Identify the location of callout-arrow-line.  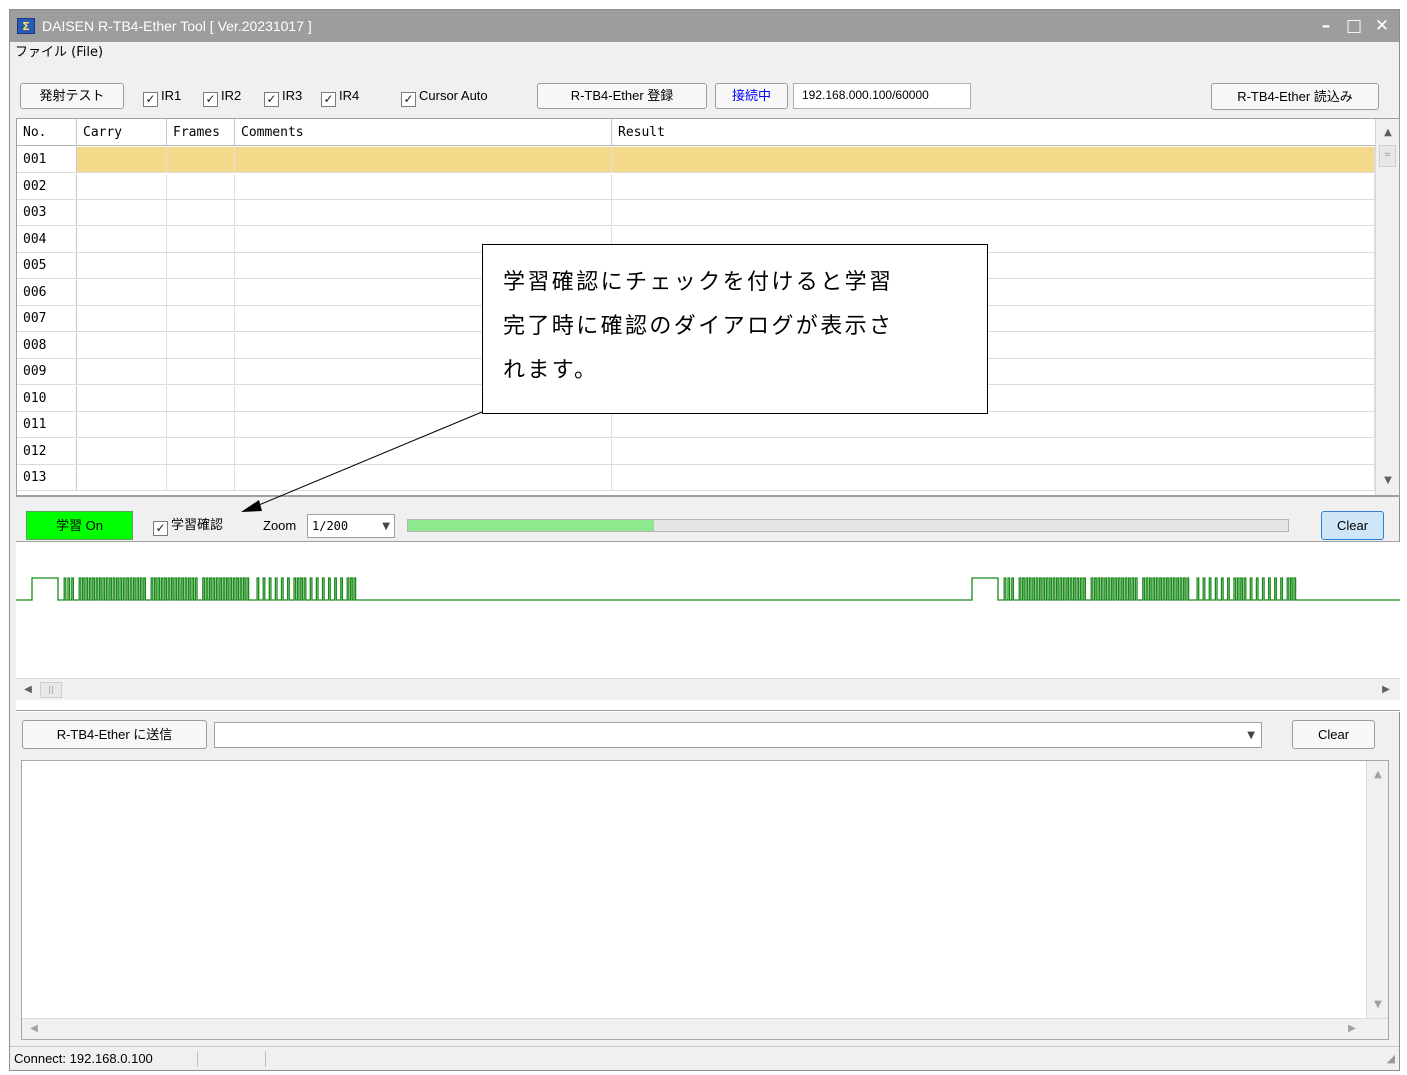
(368, 459).